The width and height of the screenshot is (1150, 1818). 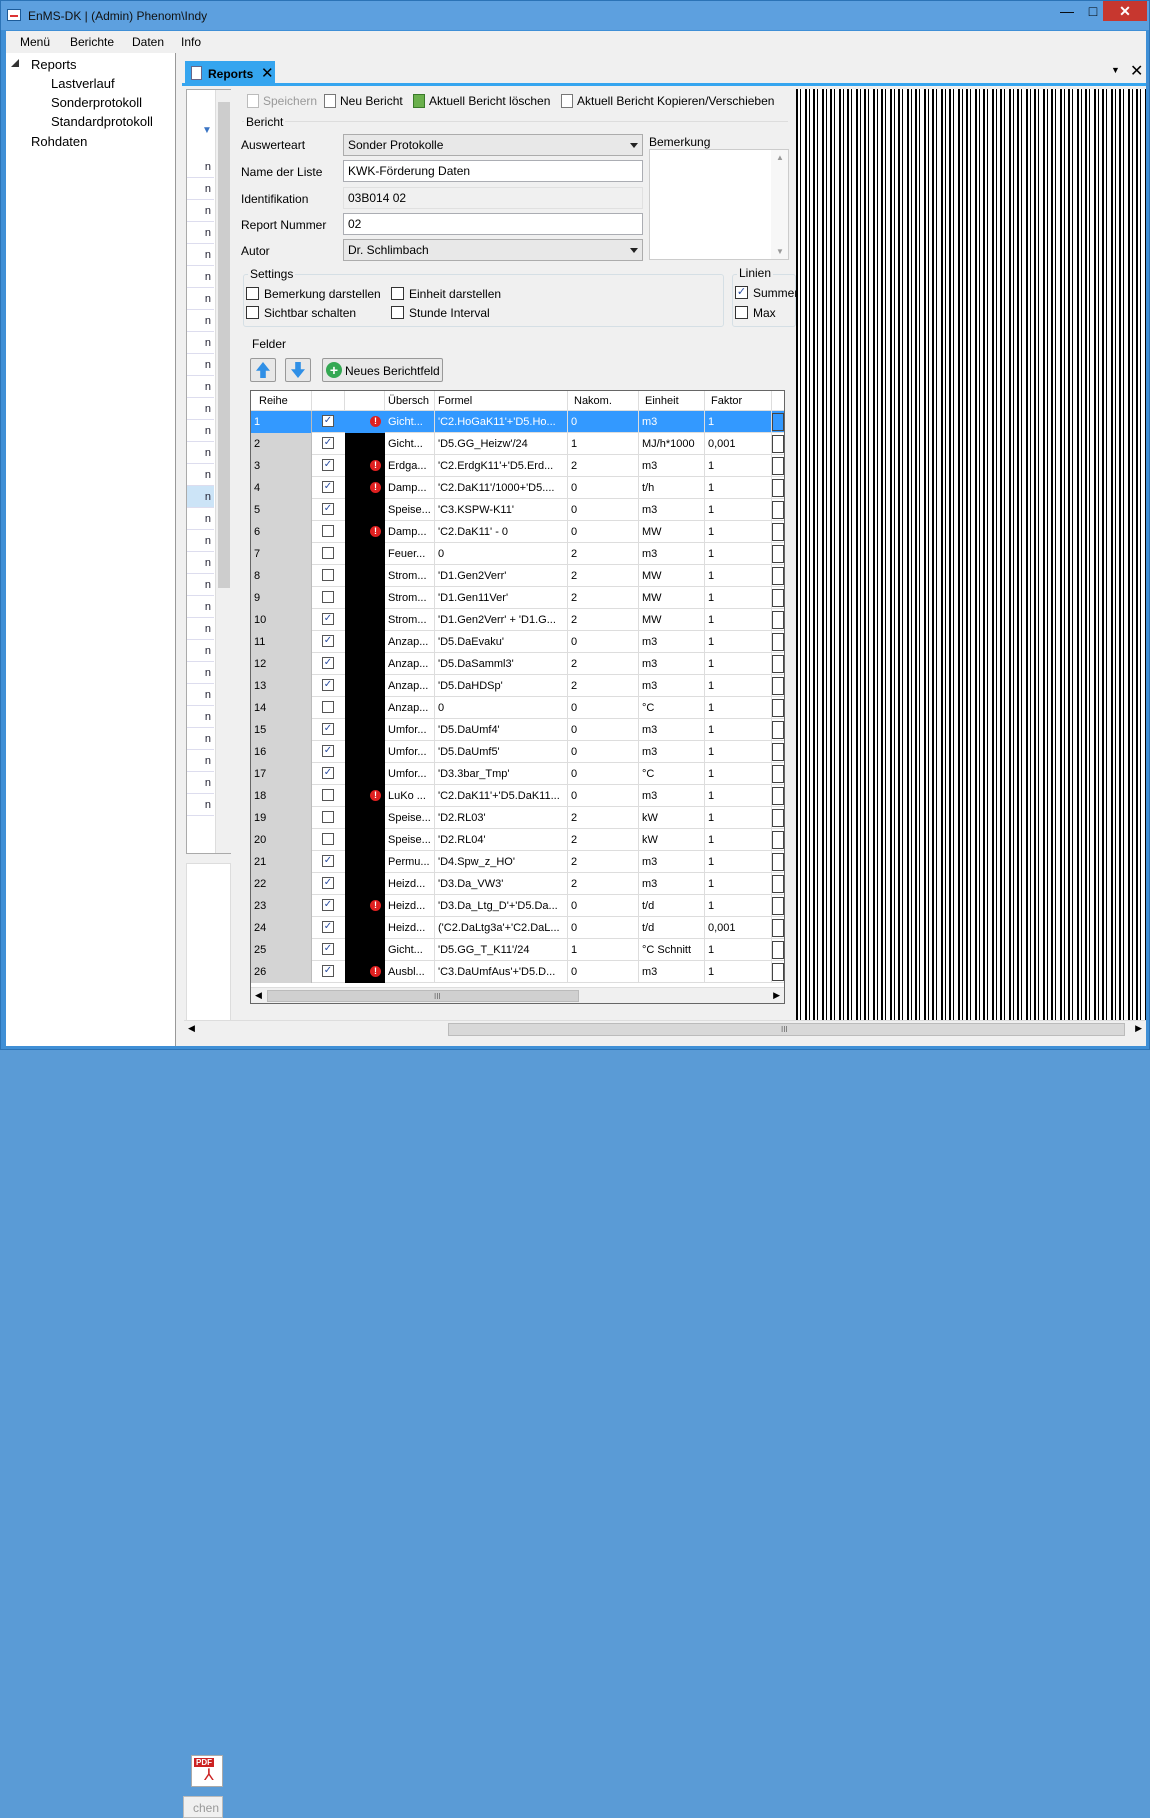 What do you see at coordinates (672, 444) in the screenshot?
I see `cell-einheit: MJ/h*1000` at bounding box center [672, 444].